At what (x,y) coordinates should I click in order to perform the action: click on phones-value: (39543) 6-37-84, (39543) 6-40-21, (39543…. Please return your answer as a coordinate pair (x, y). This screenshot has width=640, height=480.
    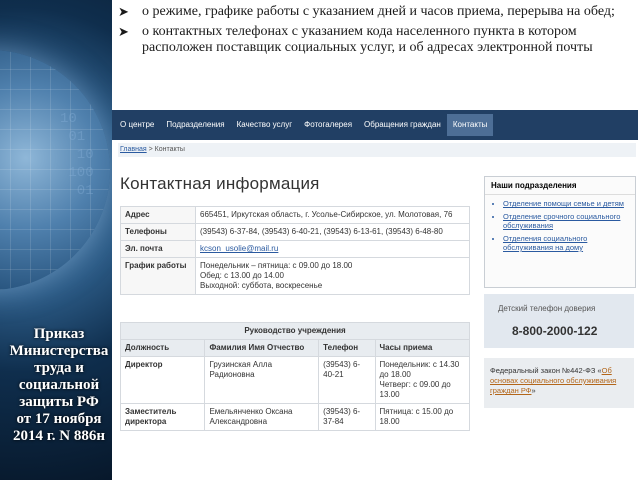
    Looking at the image, I should click on (332, 232).